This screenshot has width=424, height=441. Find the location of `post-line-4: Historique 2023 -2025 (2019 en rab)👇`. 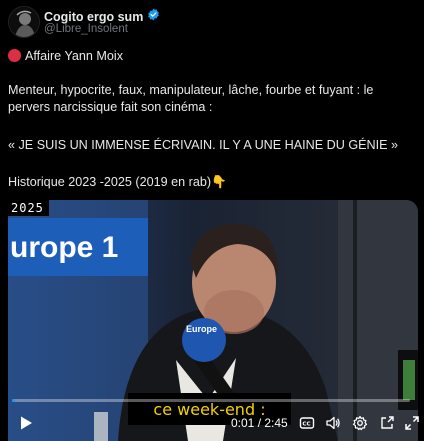

post-line-4: Historique 2023 -2025 (2019 en rab)👇 is located at coordinates (117, 182).